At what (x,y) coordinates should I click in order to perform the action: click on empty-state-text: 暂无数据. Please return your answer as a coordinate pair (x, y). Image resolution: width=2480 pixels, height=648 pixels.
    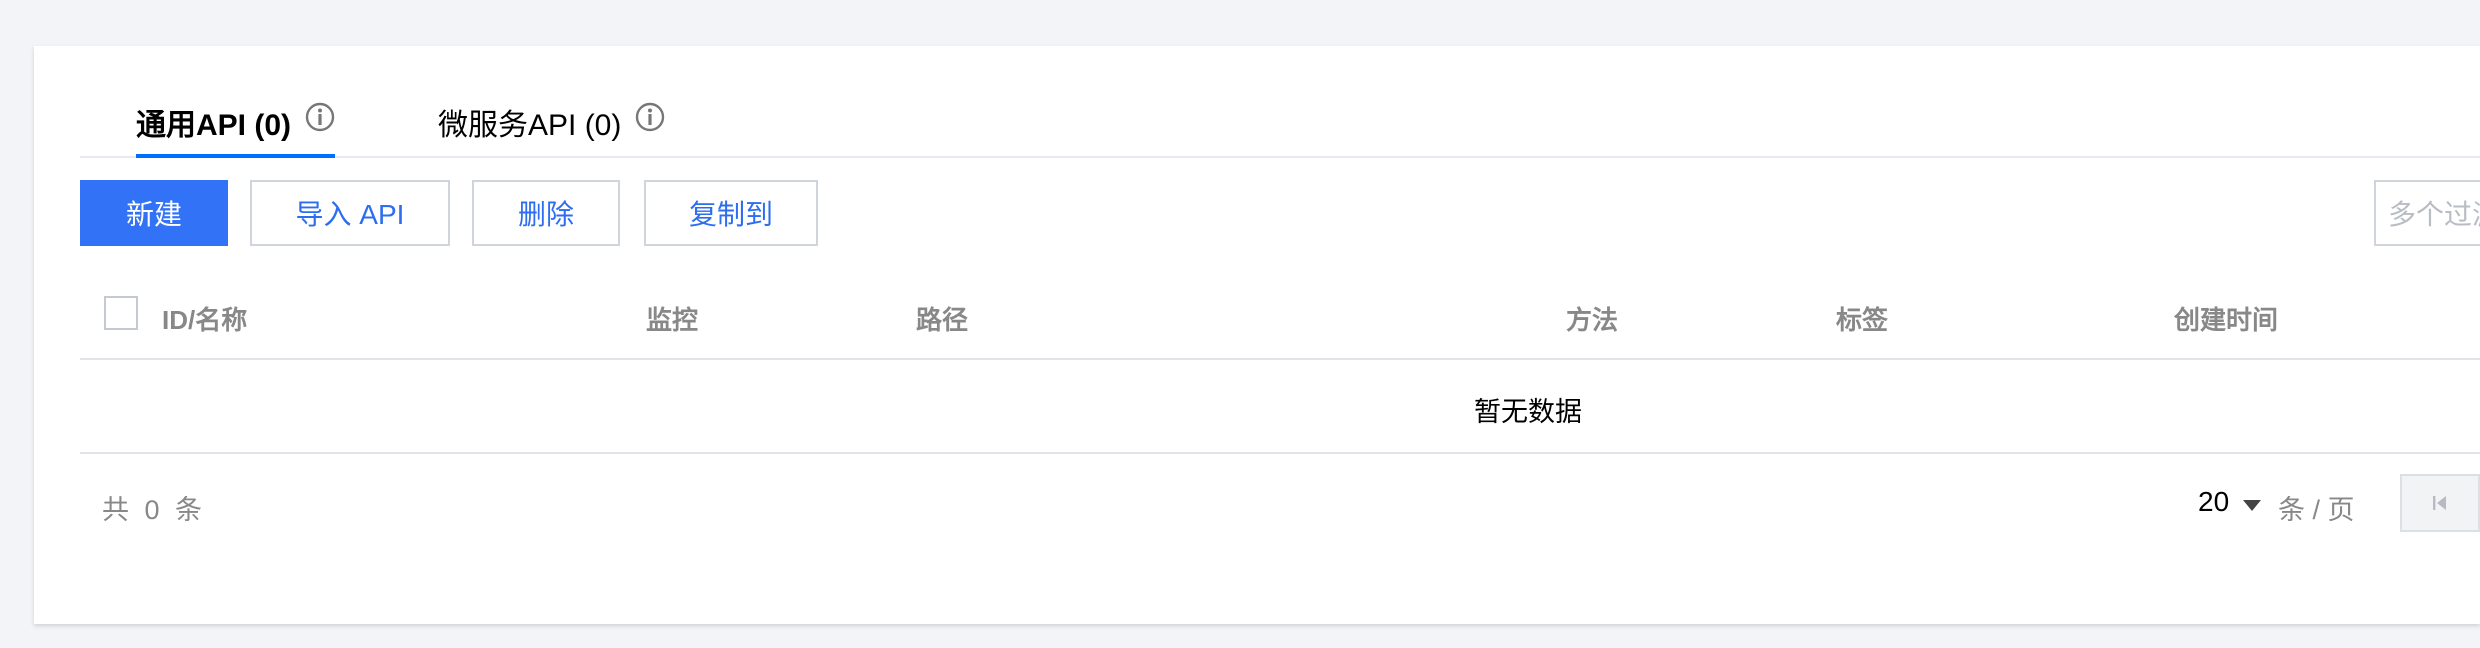
    Looking at the image, I should click on (1528, 412).